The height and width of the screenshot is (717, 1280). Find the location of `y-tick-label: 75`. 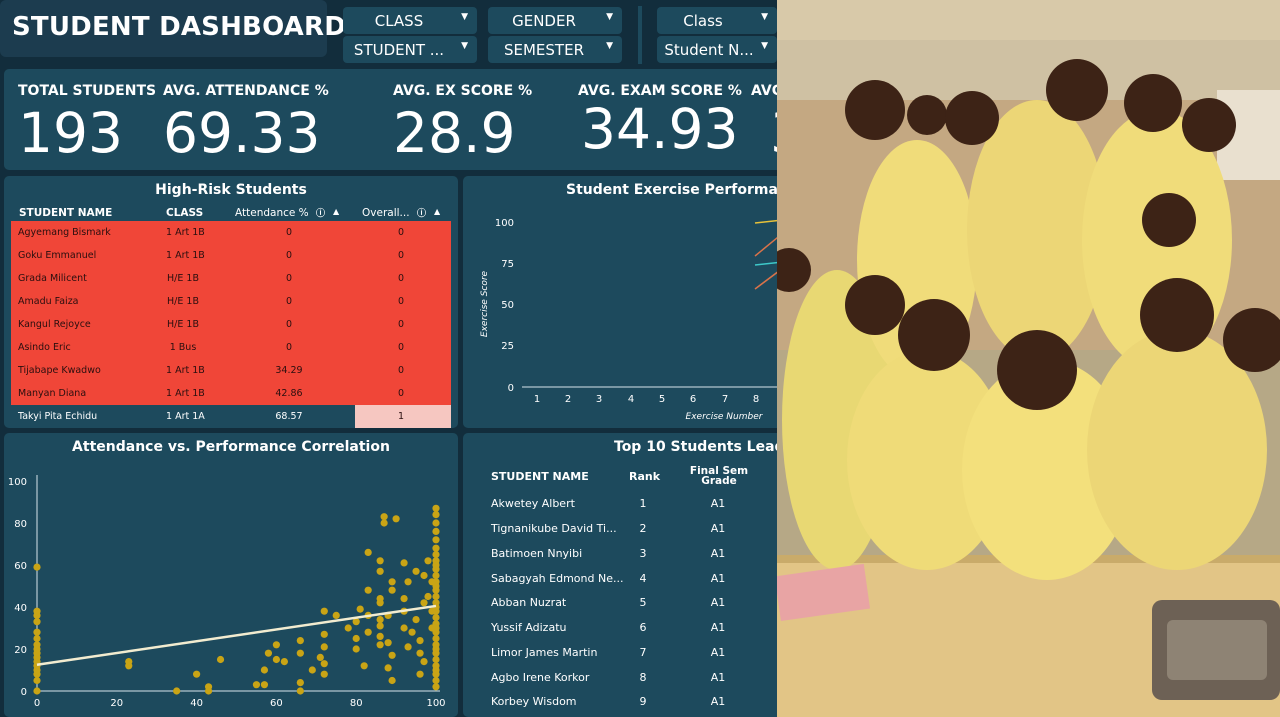

y-tick-label: 75 is located at coordinates (507, 264).